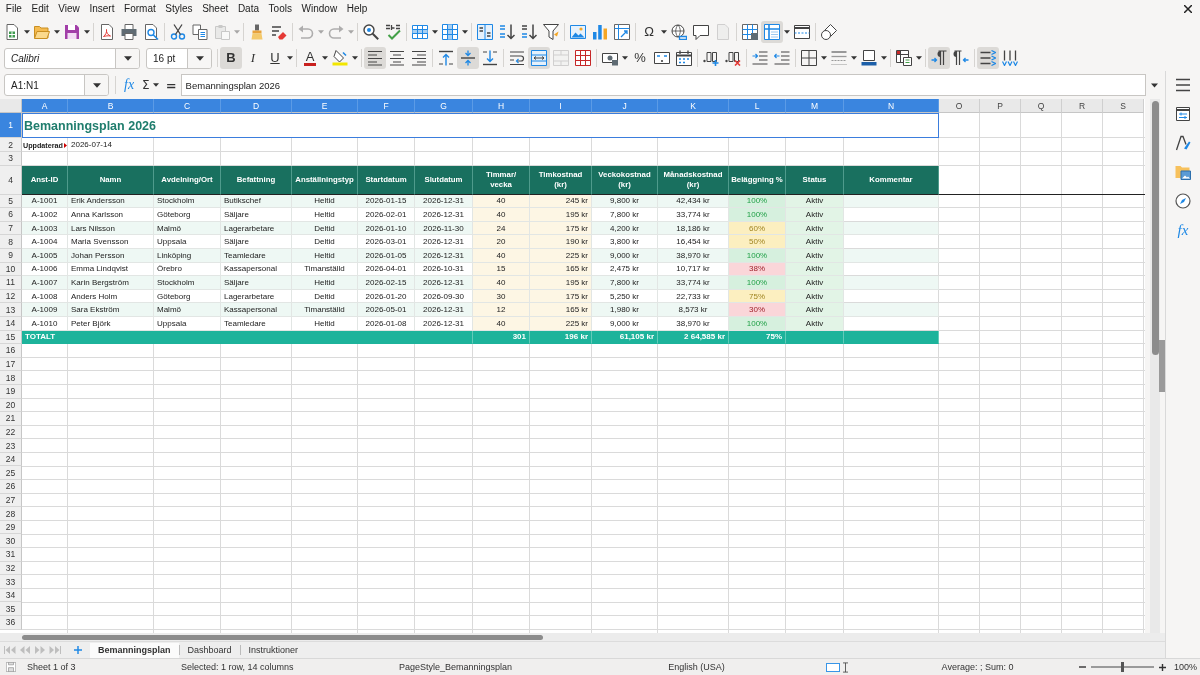 This screenshot has height=675, width=1200. What do you see at coordinates (891, 106) in the screenshot?
I see `column-header: N` at bounding box center [891, 106].